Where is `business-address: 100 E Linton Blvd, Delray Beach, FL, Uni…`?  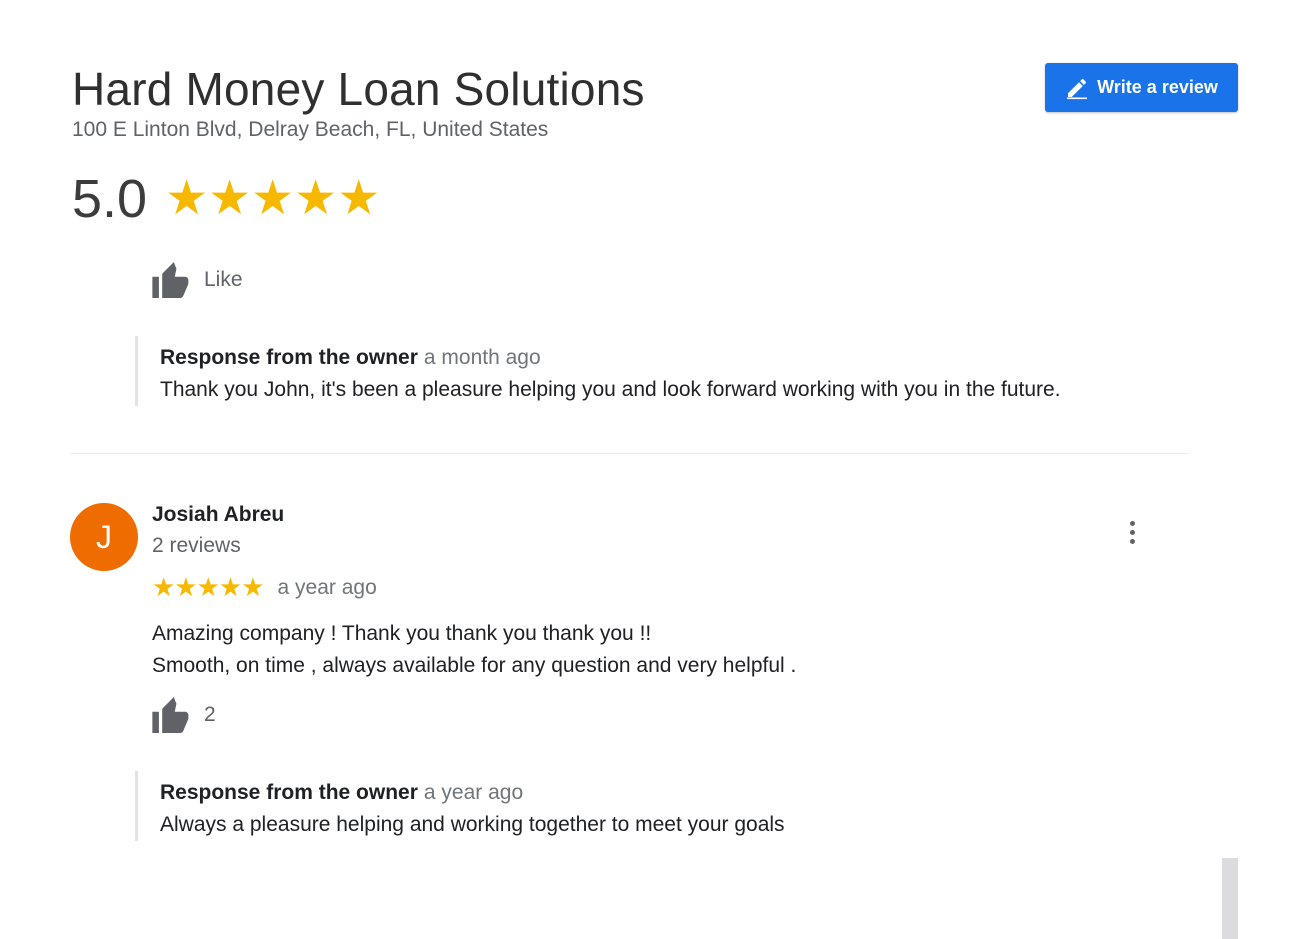 business-address: 100 E Linton Blvd, Delray Beach, FL, Uni… is located at coordinates (310, 129).